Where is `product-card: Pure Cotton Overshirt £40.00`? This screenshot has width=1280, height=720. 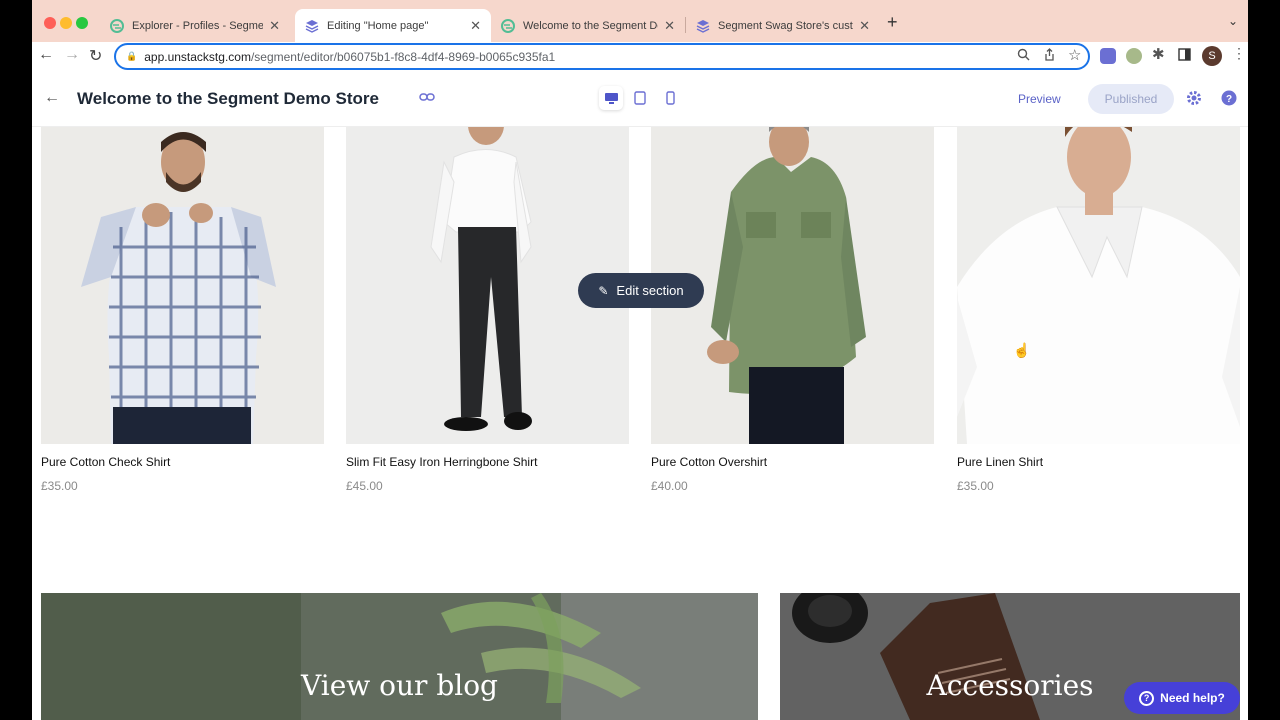 product-card: Pure Cotton Overshirt £40.00 is located at coordinates (792, 310).